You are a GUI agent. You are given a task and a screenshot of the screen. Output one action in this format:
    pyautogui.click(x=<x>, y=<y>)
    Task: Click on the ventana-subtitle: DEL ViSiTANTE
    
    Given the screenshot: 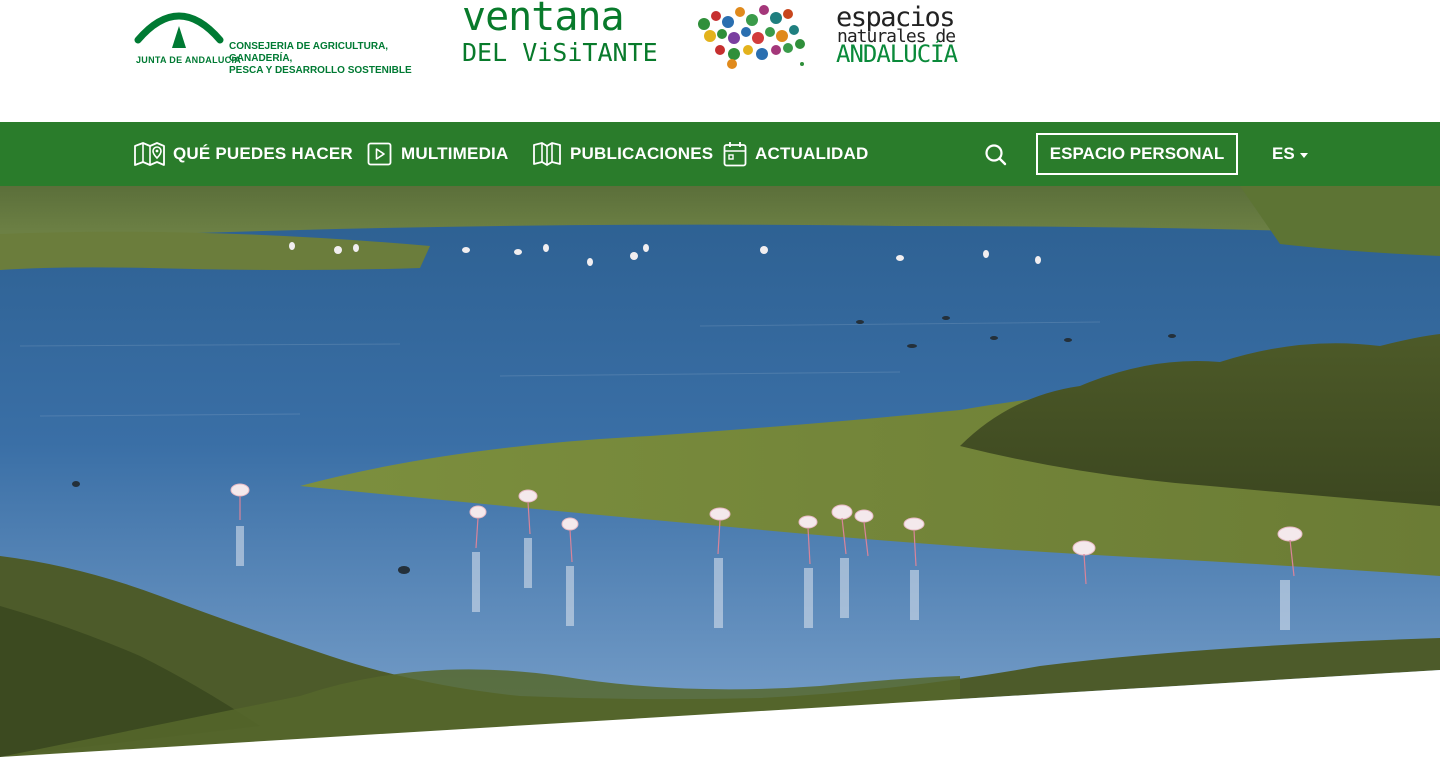 What is the action you would take?
    pyautogui.click(x=560, y=52)
    